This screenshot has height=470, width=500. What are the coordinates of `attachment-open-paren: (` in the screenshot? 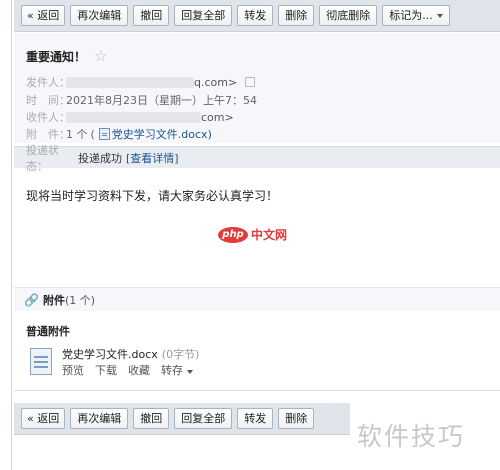 It's located at (92, 134).